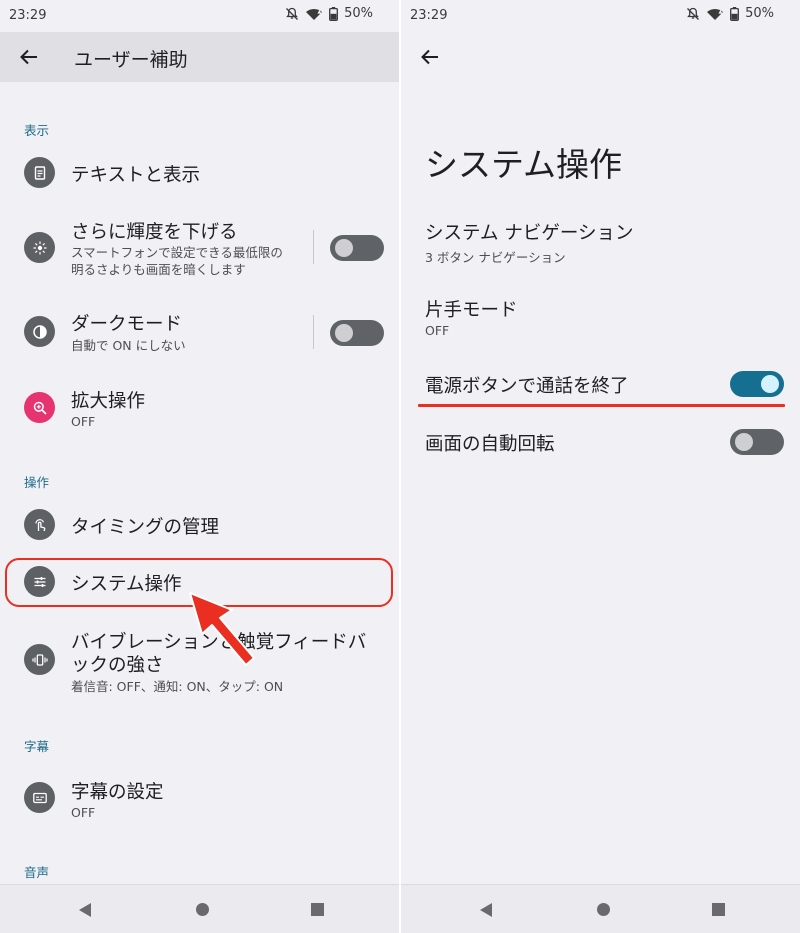 The image size is (800, 933). Describe the element at coordinates (37, 746) in the screenshot. I see `section-header-captions: 字幕` at that location.